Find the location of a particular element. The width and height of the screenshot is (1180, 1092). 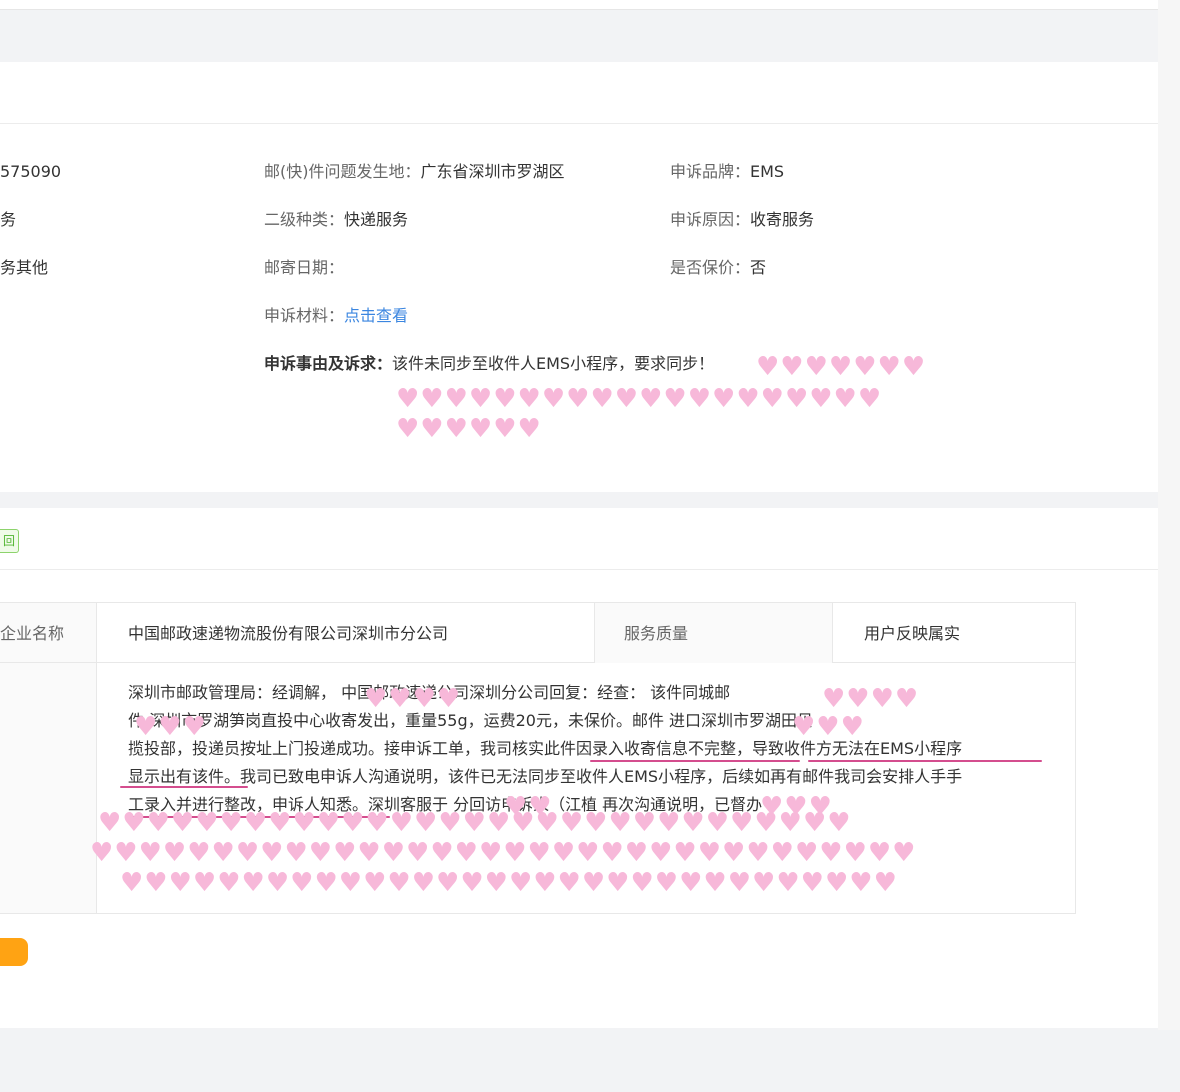

redaction-hearts: ♥♥♥♥♥♥♥♥♥♥♥♥♥♥♥♥♥♥♥♥♥♥♥♥♥♥♥♥♥♥♥ is located at coordinates (475, 823).